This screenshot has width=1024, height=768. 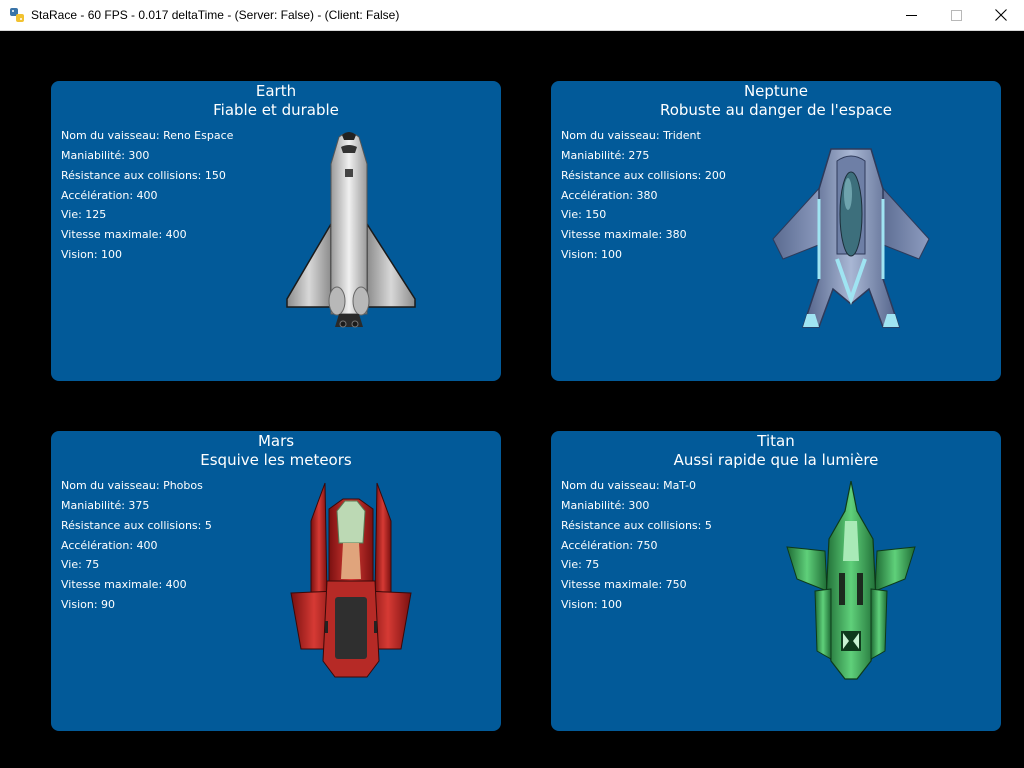 What do you see at coordinates (88, 604) in the screenshot?
I see `stat-vision: Vision: 90` at bounding box center [88, 604].